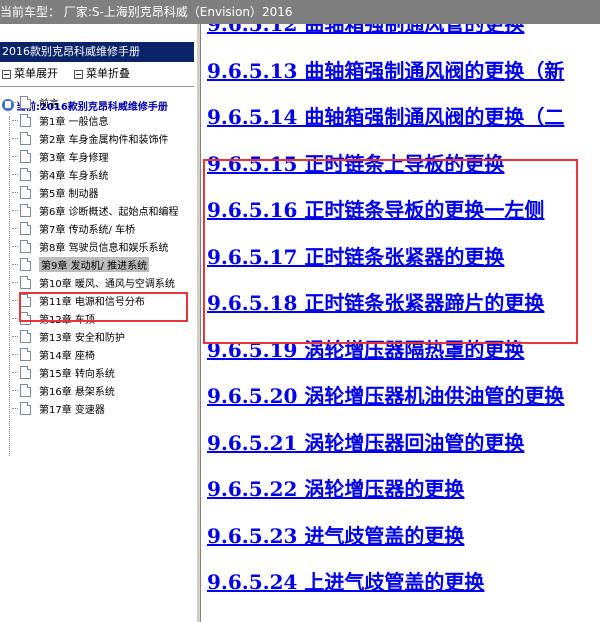 The image size is (600, 622). I want to click on toolbar-divider, so click(97, 86).